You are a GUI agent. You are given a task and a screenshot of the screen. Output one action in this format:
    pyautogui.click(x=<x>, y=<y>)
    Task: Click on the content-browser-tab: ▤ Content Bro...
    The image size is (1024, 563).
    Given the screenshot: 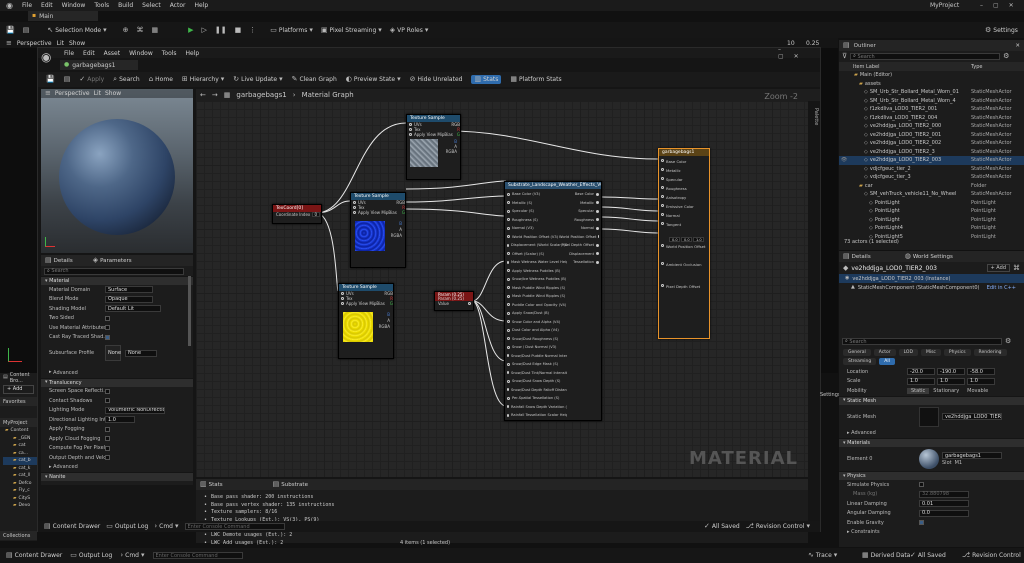 What is the action you would take?
    pyautogui.click(x=18, y=378)
    